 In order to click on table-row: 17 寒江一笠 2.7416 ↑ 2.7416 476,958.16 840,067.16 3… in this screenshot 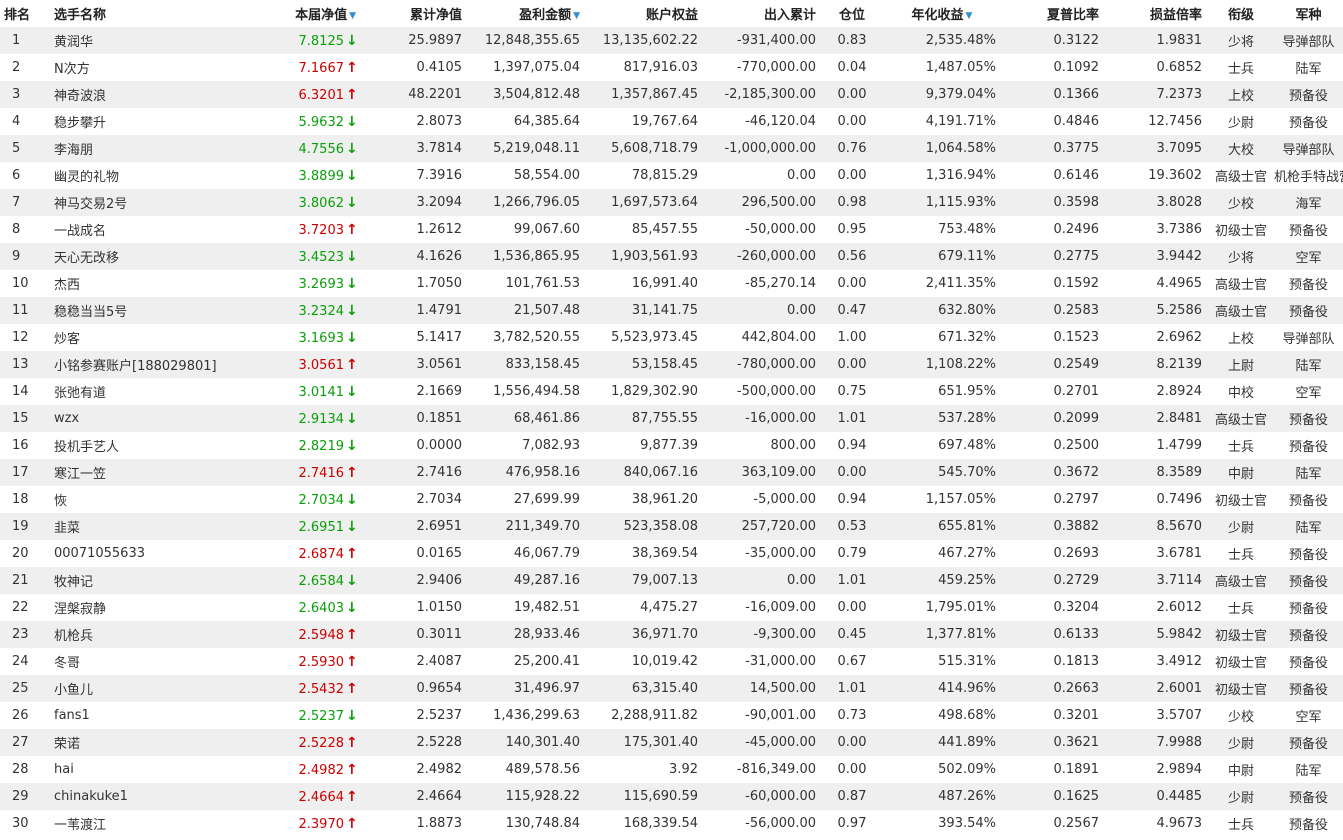, I will do `click(671, 472)`.